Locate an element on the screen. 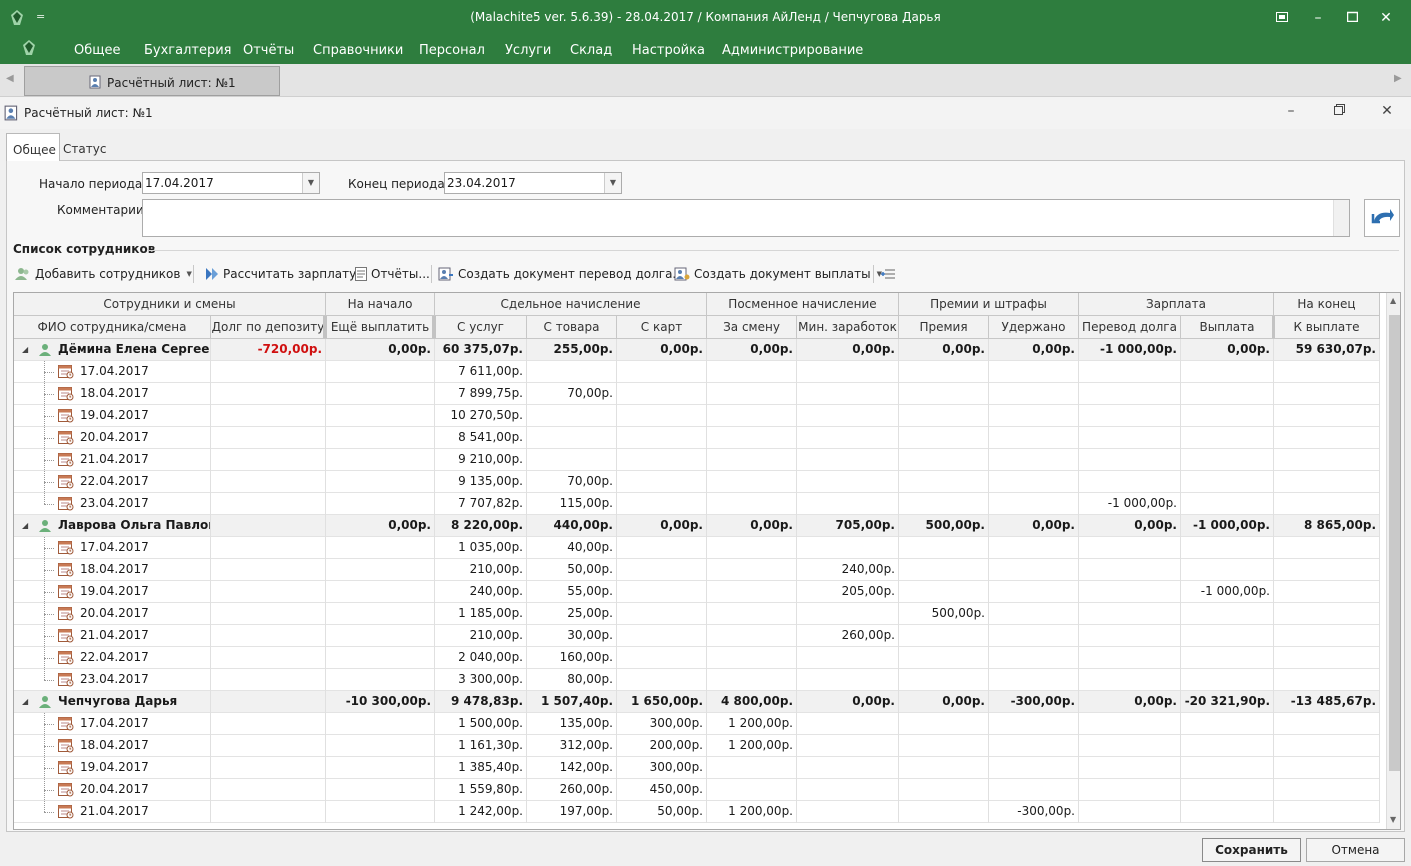 Image resolution: width=1411 pixels, height=866 pixels. band-at-end: На конец is located at coordinates (1327, 304).